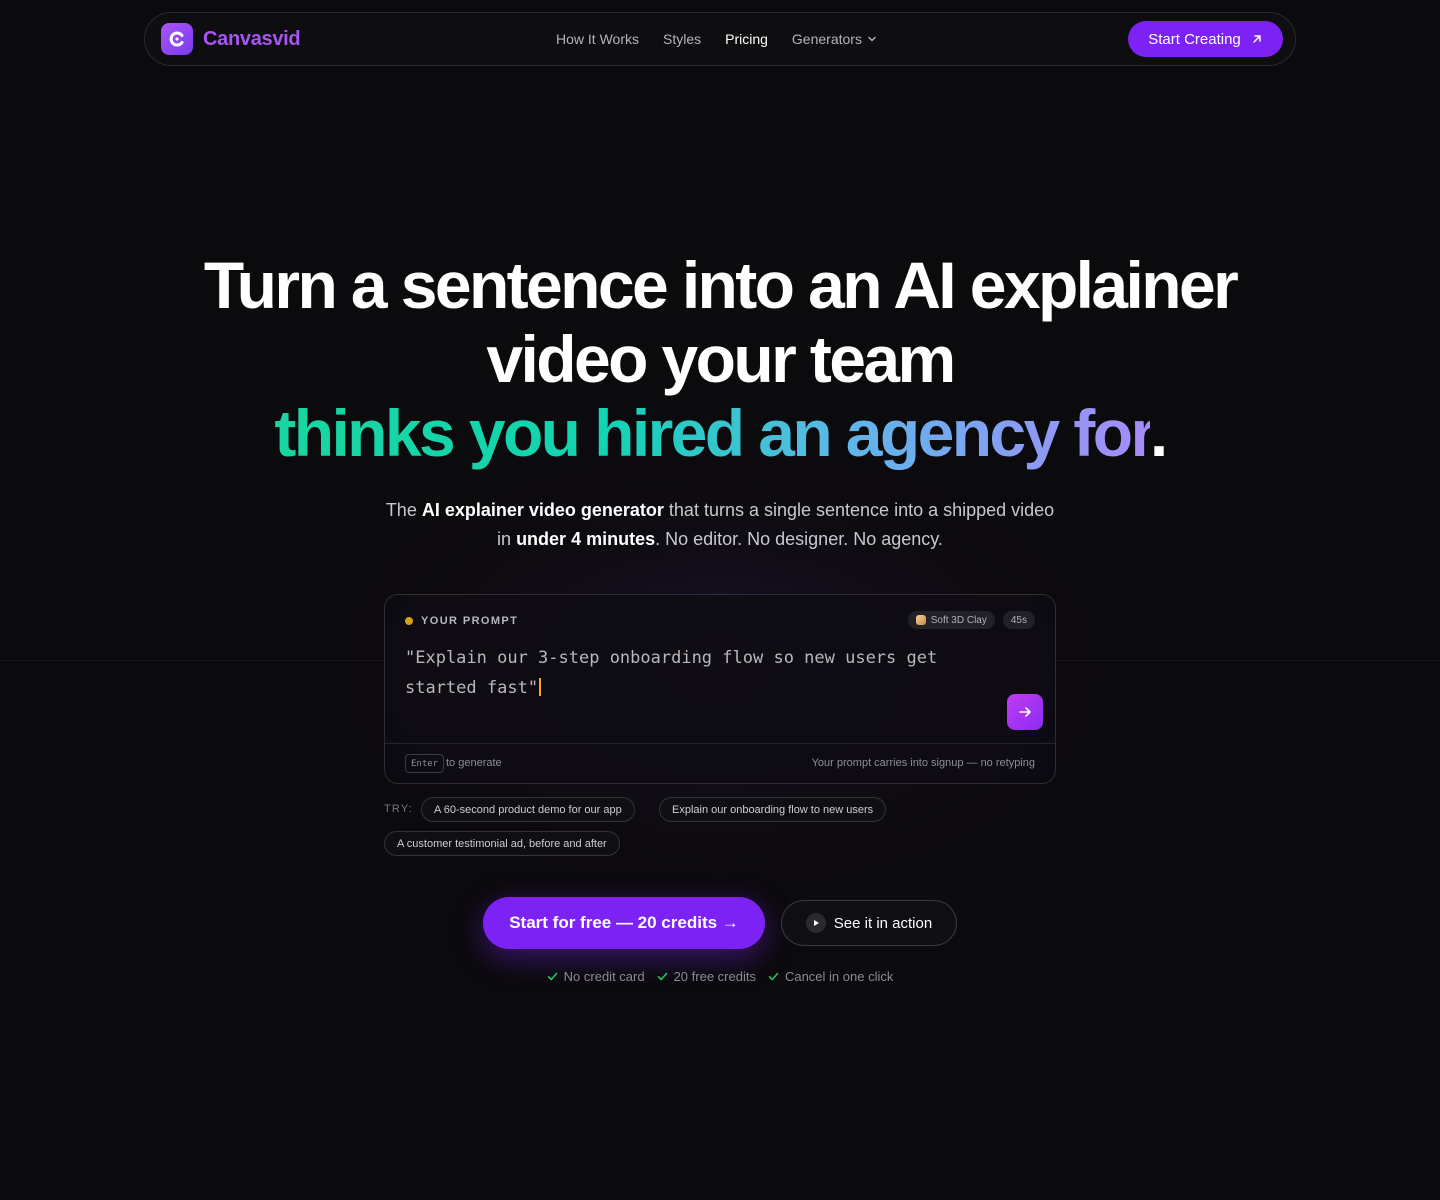 The height and width of the screenshot is (1200, 1440). What do you see at coordinates (540, 687) in the screenshot?
I see `text-caret` at bounding box center [540, 687].